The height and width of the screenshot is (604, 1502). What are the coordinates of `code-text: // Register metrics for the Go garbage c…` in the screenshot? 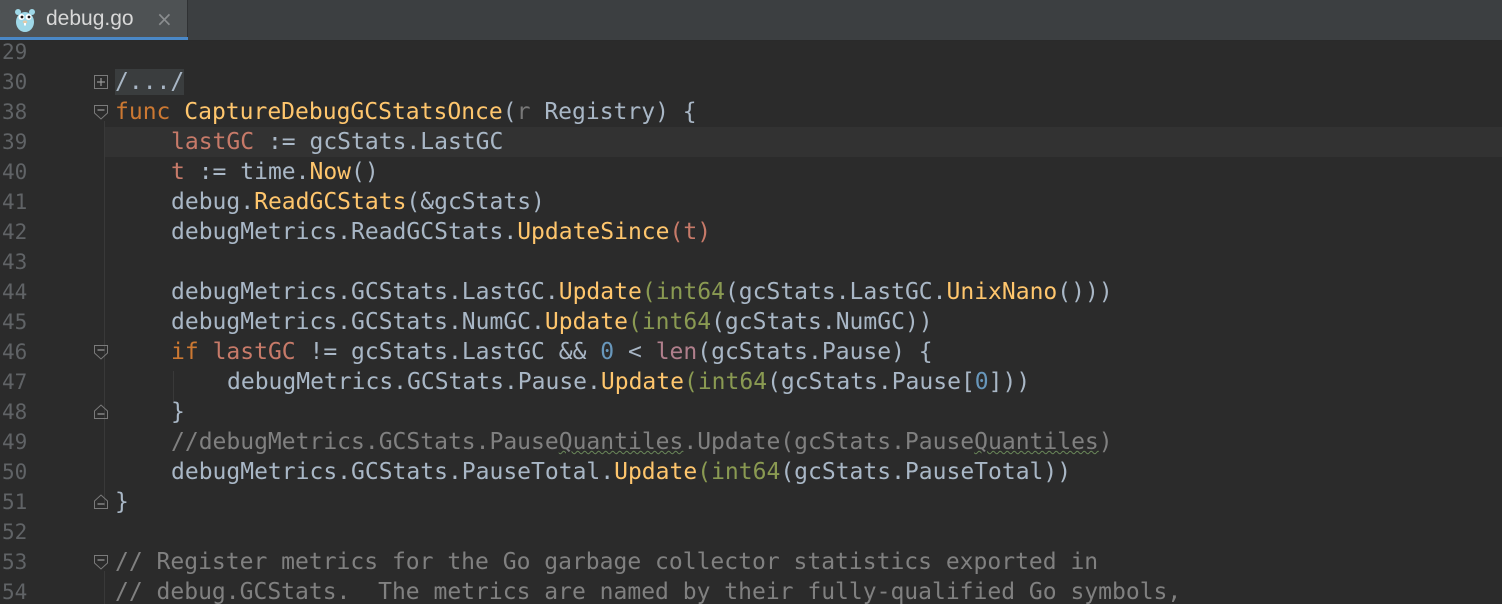 It's located at (606, 562).